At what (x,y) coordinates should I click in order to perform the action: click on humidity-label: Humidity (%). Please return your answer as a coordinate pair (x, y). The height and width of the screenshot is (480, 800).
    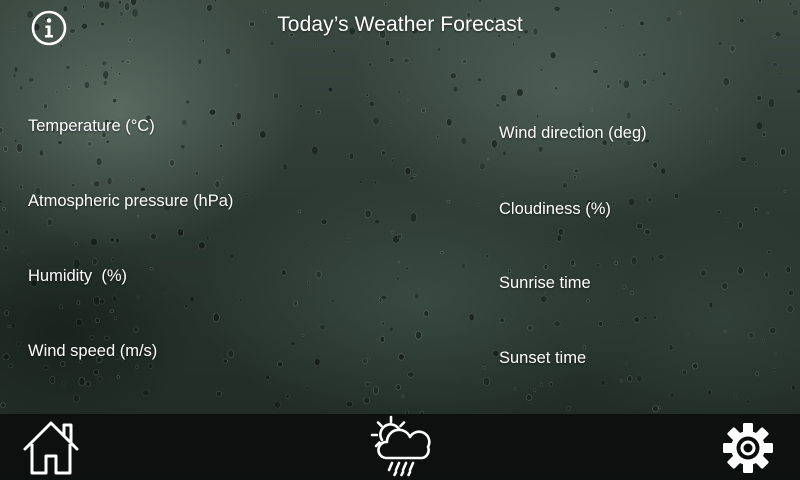
    Looking at the image, I should click on (78, 276).